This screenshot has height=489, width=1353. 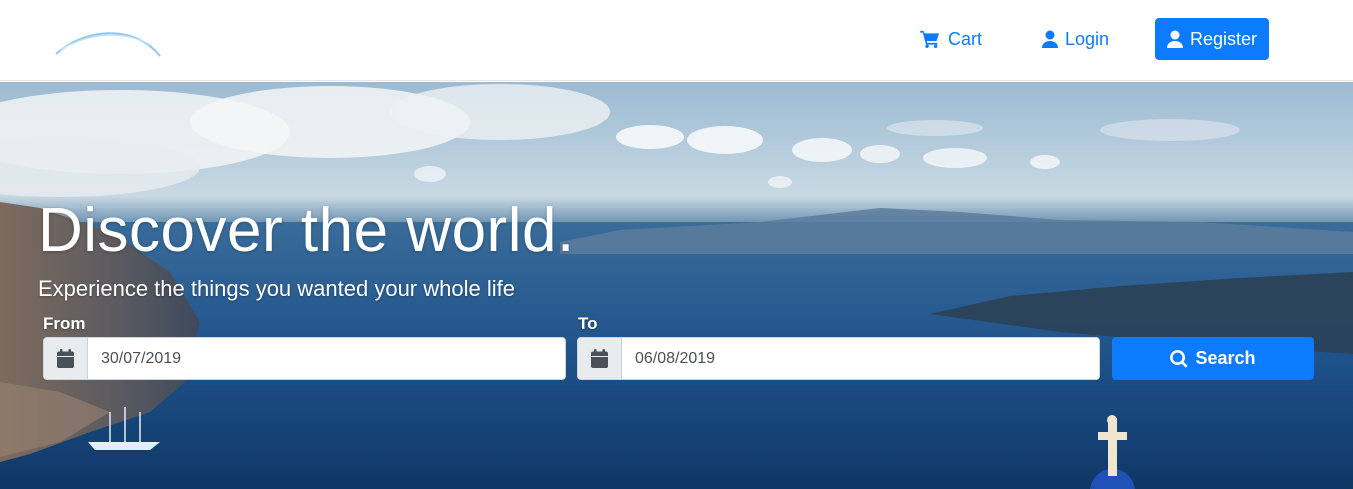 I want to click on cart-link: Cart, so click(x=951, y=39).